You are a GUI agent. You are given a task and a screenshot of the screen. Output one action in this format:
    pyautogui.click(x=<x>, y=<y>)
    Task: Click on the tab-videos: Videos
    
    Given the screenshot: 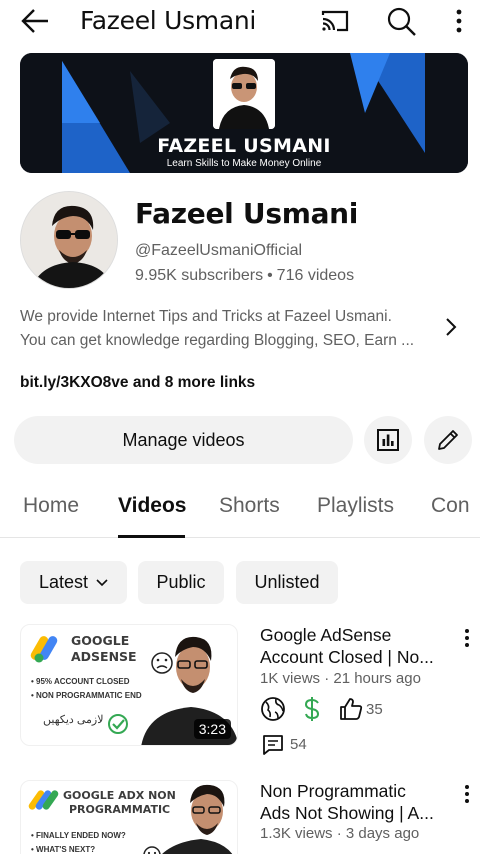 What is the action you would take?
    pyautogui.click(x=152, y=506)
    